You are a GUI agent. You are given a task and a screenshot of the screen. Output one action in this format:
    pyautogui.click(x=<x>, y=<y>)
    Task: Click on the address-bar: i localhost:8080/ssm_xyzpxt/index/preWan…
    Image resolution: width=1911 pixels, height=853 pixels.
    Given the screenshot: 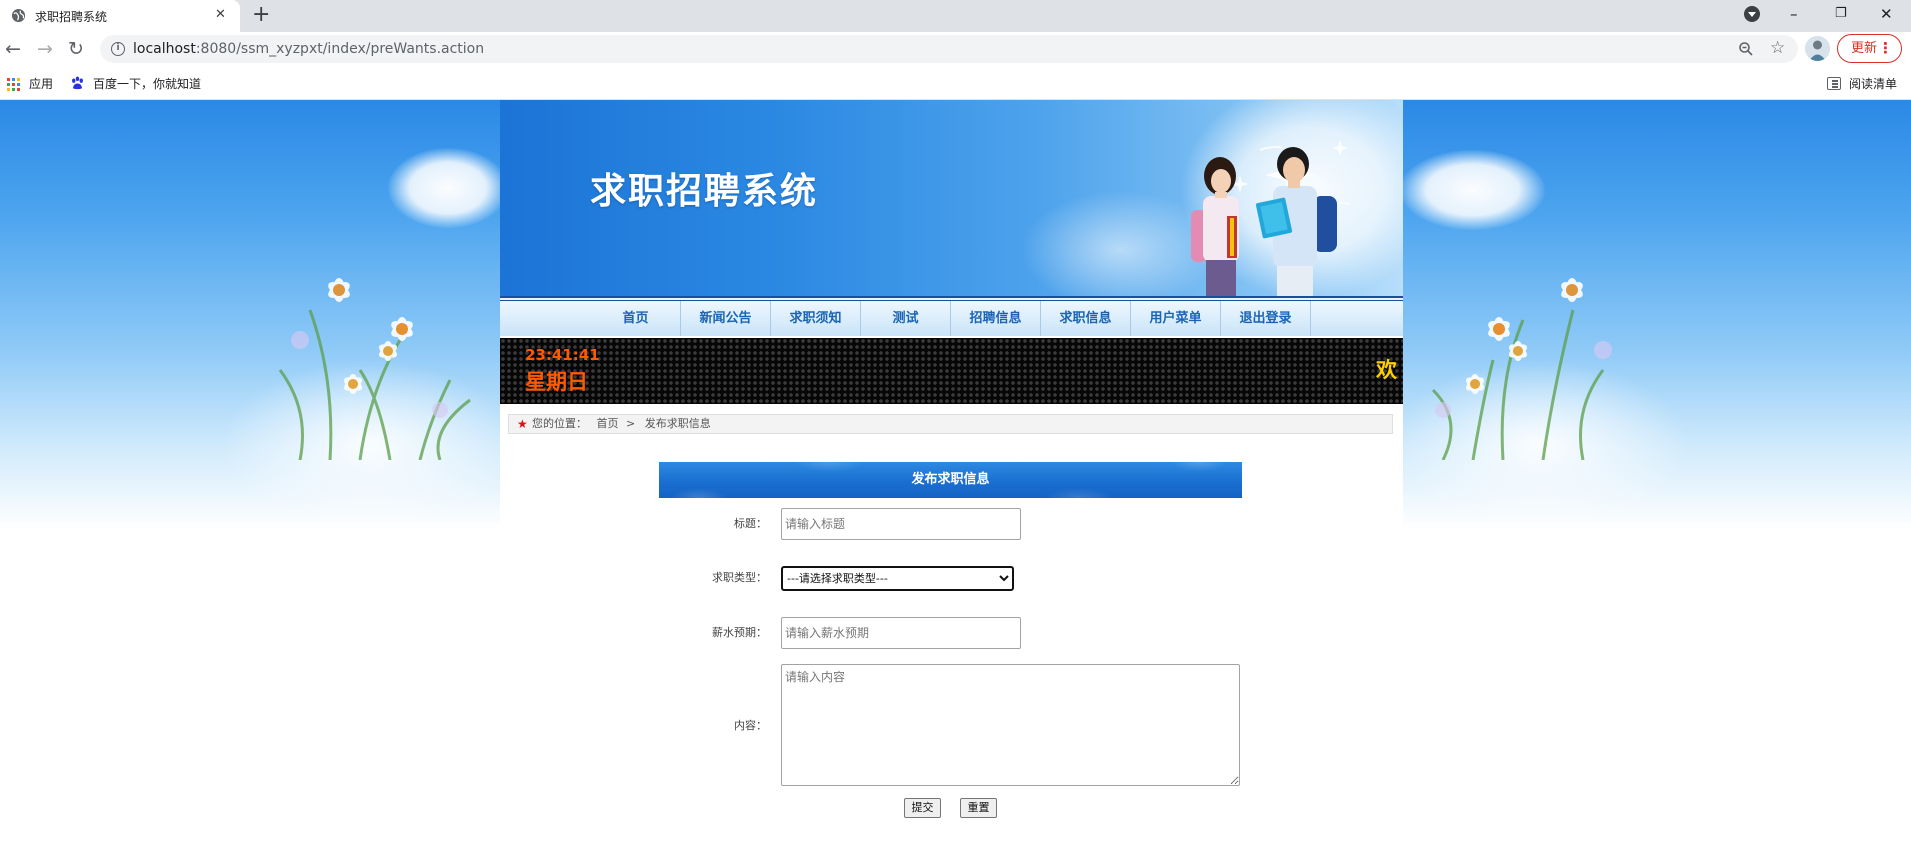 What is the action you would take?
    pyautogui.click(x=949, y=49)
    